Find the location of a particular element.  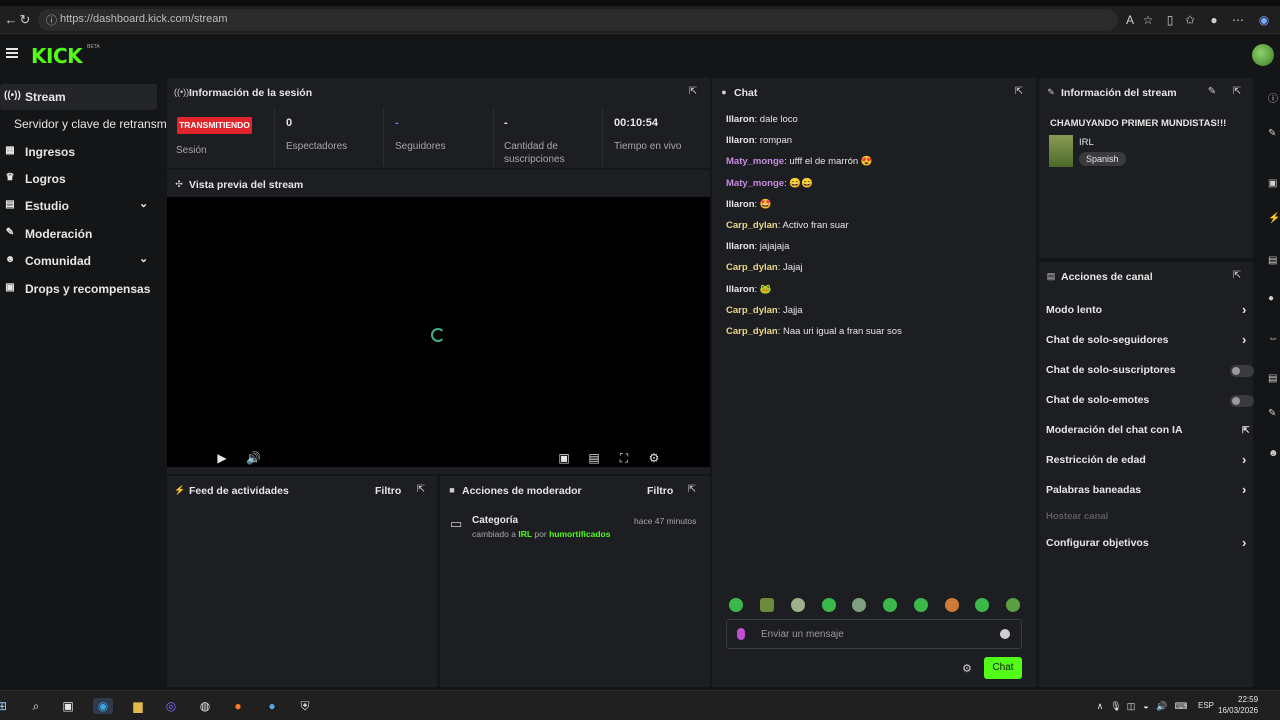

favorite-star-icon: ☆ is located at coordinates (1148, 20).